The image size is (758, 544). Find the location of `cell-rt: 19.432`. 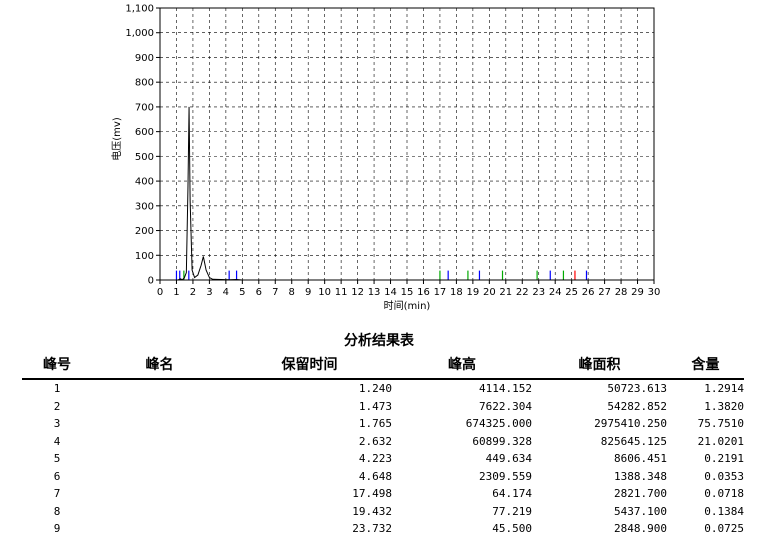

cell-rt: 19.432 is located at coordinates (372, 511).